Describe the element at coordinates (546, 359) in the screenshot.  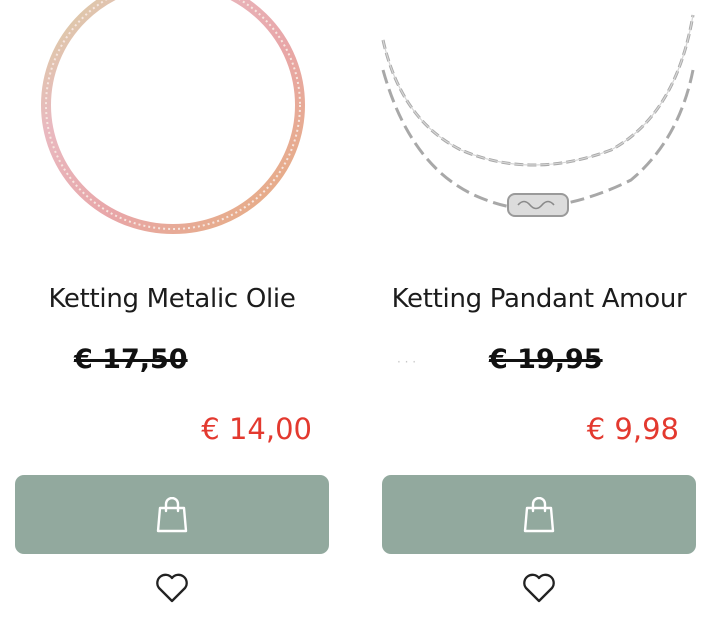
I see `original-price: € 19,95` at that location.